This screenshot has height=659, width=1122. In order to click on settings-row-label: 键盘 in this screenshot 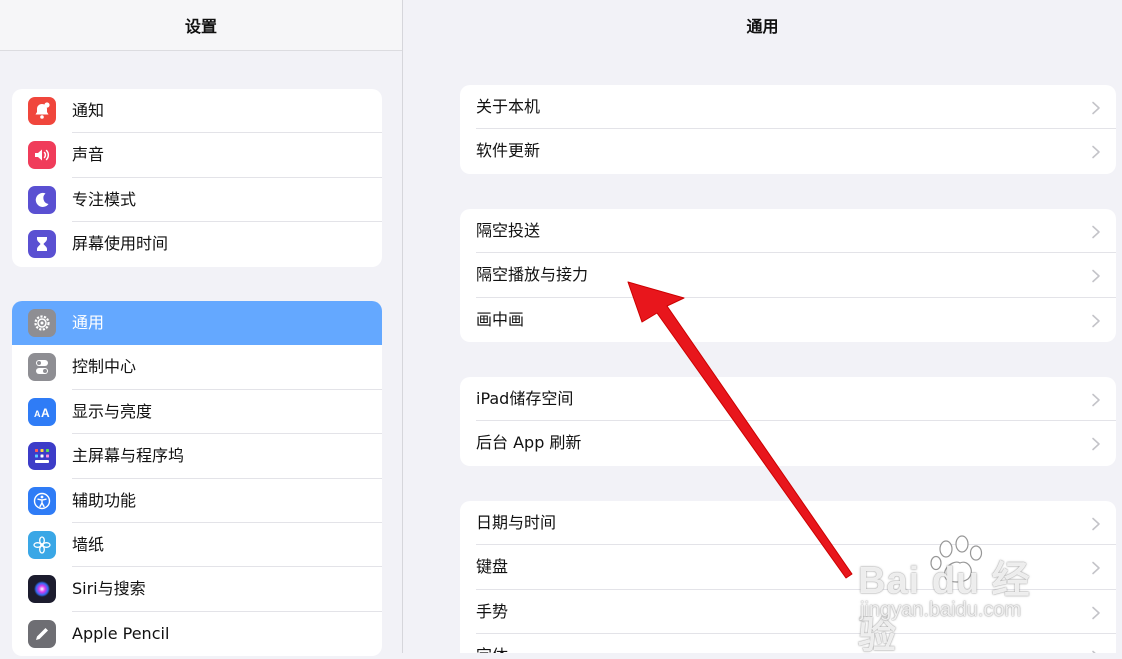, I will do `click(492, 567)`.